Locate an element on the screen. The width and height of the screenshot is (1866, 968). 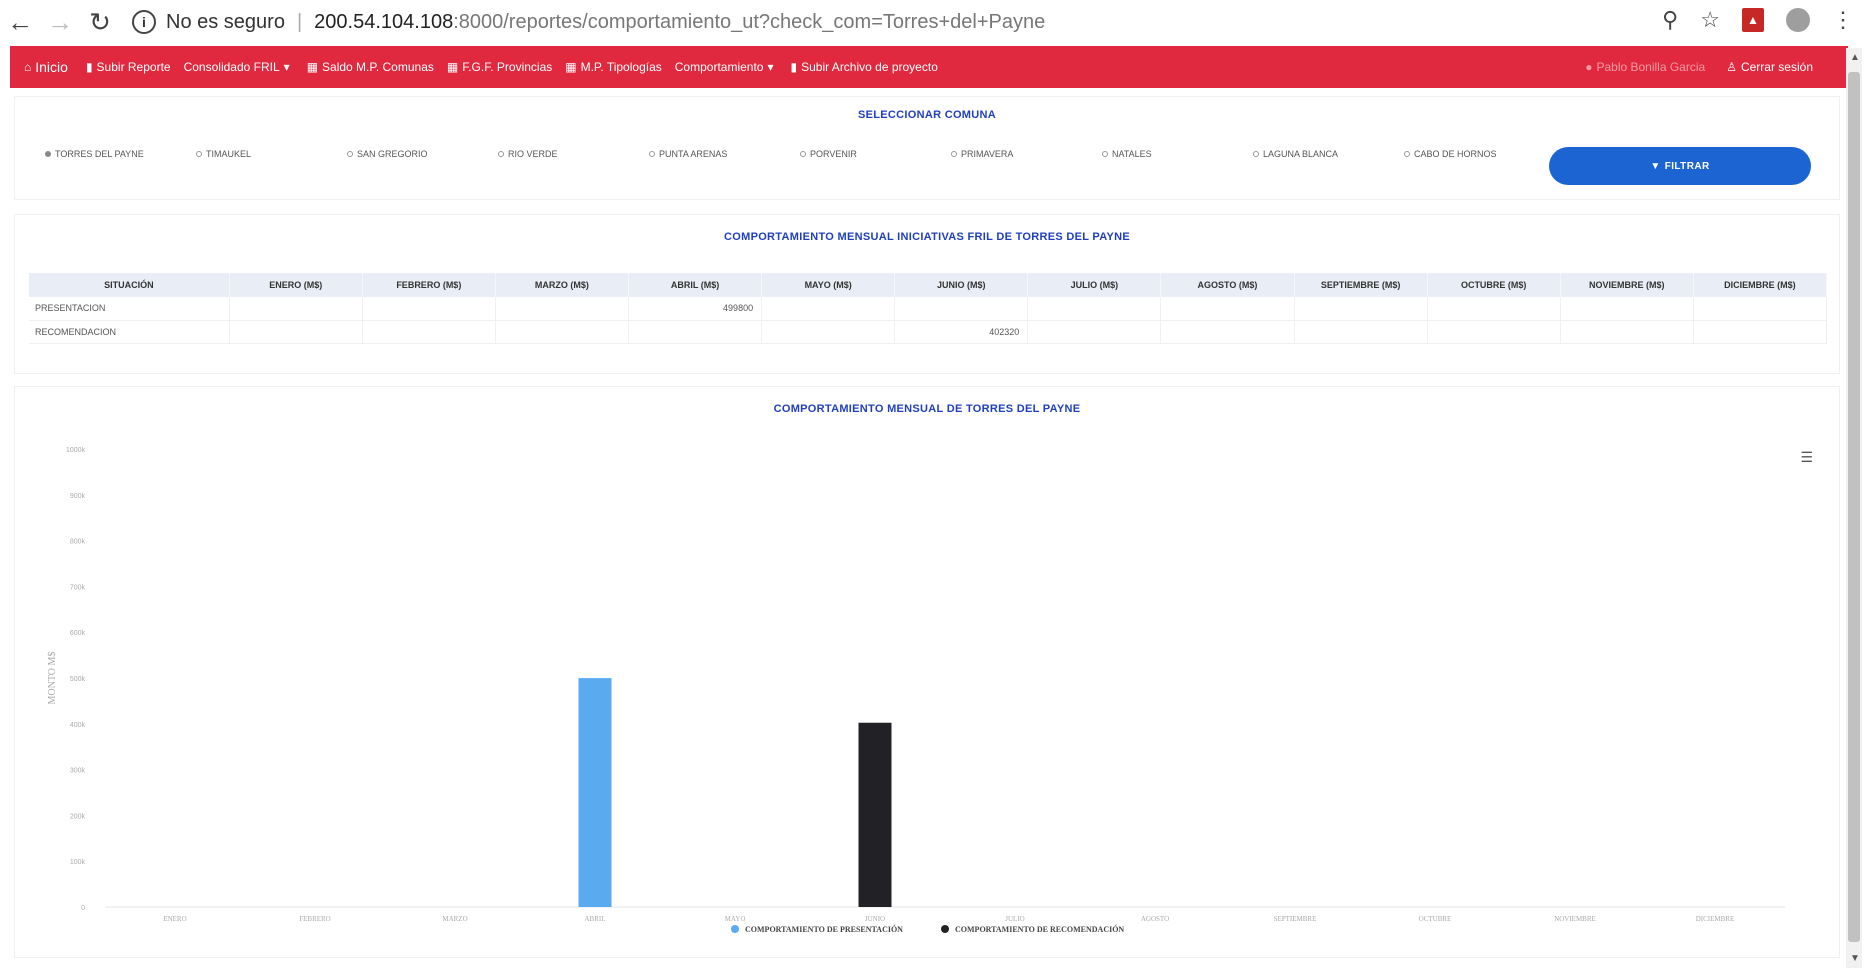
x-tick-label: ABRIL is located at coordinates (595, 919).